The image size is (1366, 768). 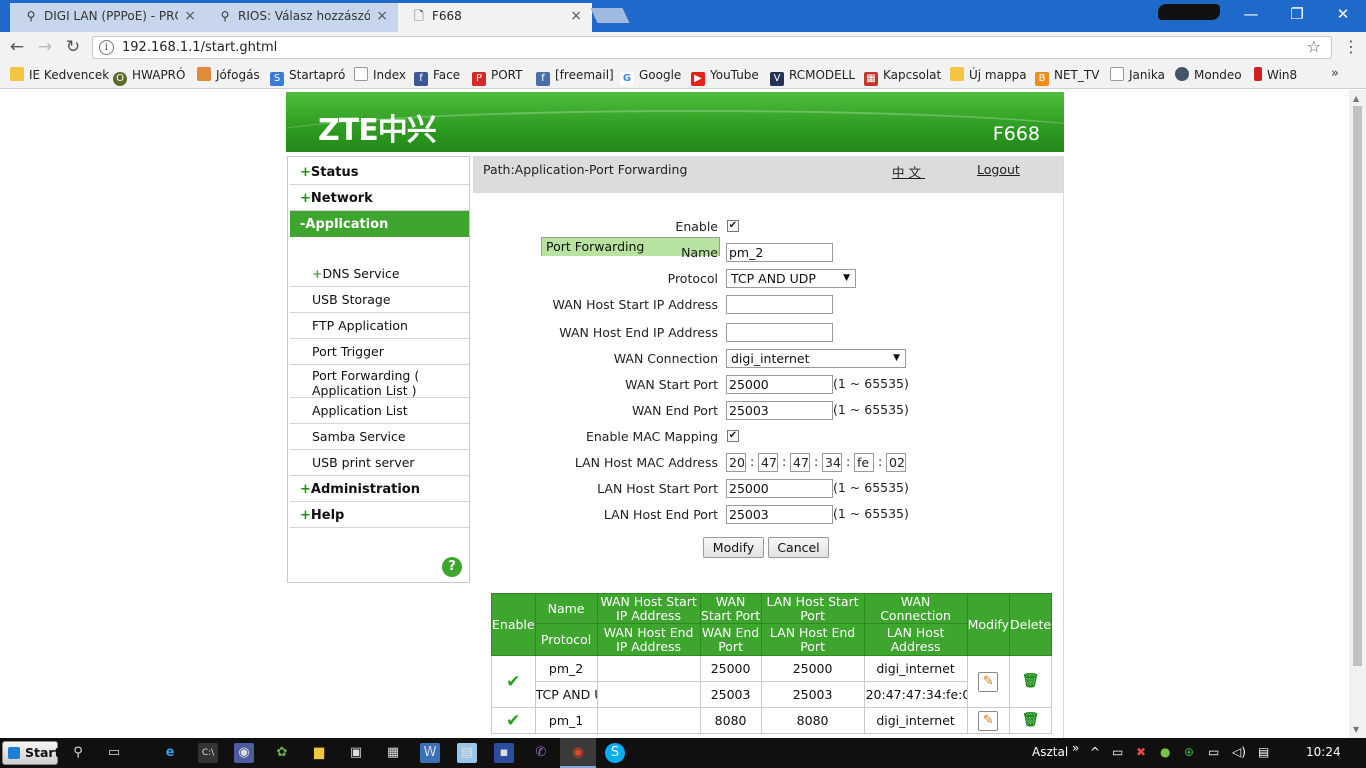 What do you see at coordinates (864, 462) in the screenshot?
I see `mac-octet-input: fe` at bounding box center [864, 462].